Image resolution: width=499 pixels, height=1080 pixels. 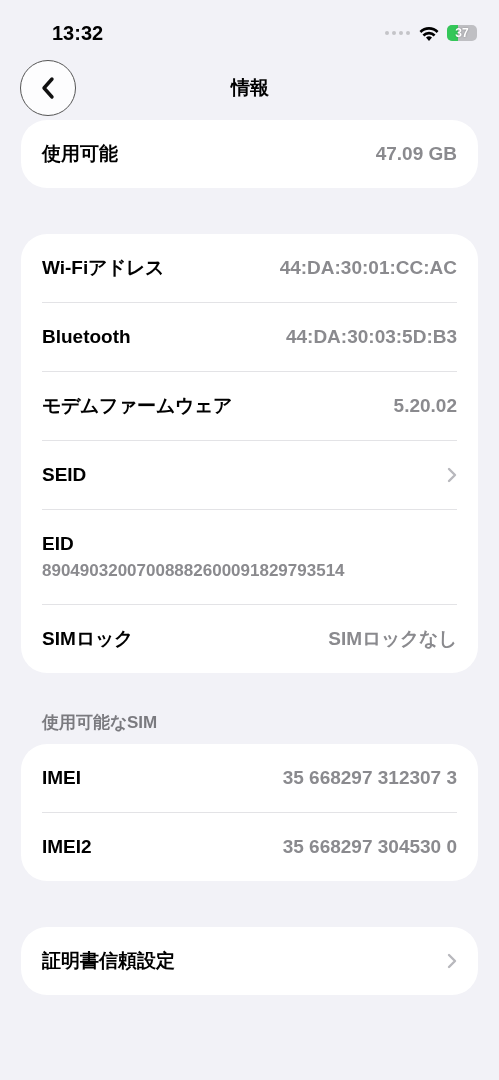 What do you see at coordinates (103, 268) in the screenshot?
I see `row-label: Wi-Fiアドレス` at bounding box center [103, 268].